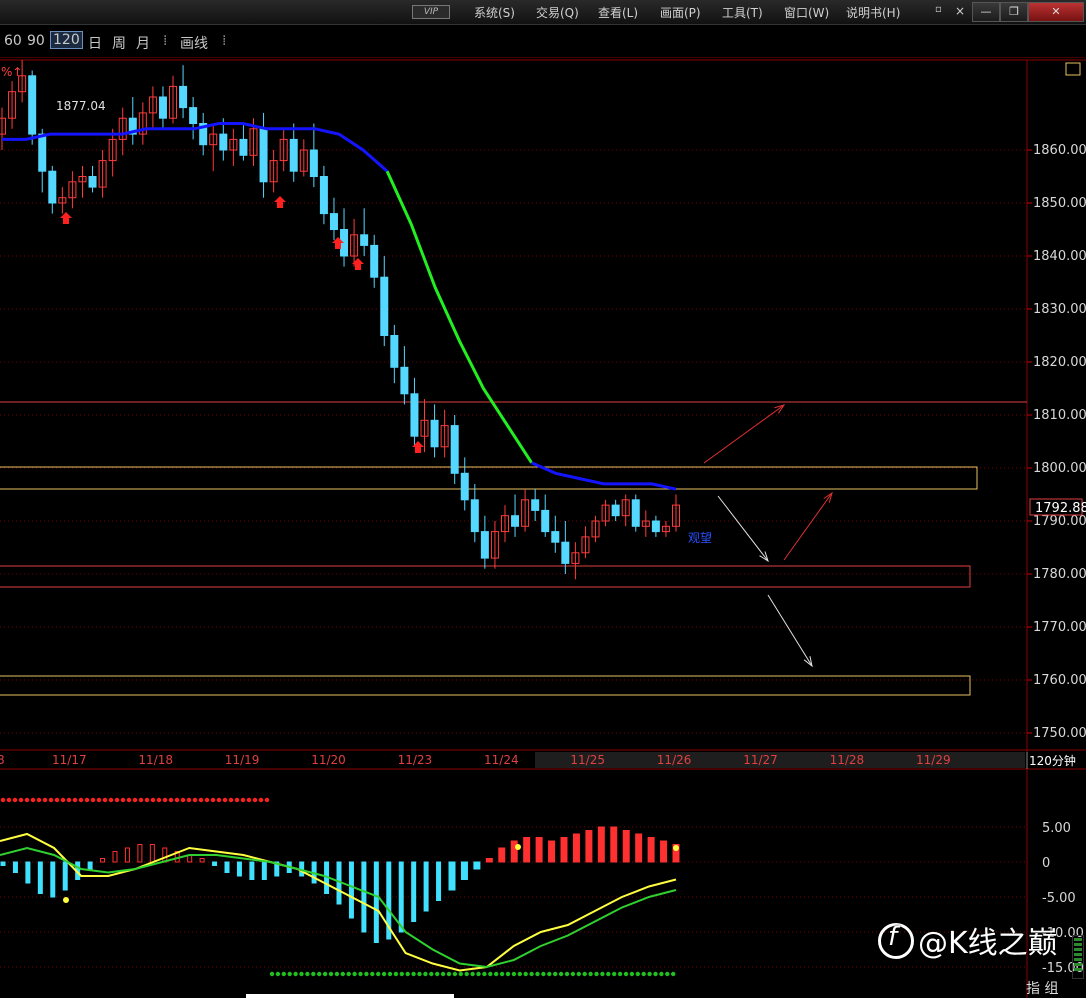 The image size is (1086, 998). Describe the element at coordinates (1046, 863) in the screenshot. I see `macd-tick-label: 0` at that location.